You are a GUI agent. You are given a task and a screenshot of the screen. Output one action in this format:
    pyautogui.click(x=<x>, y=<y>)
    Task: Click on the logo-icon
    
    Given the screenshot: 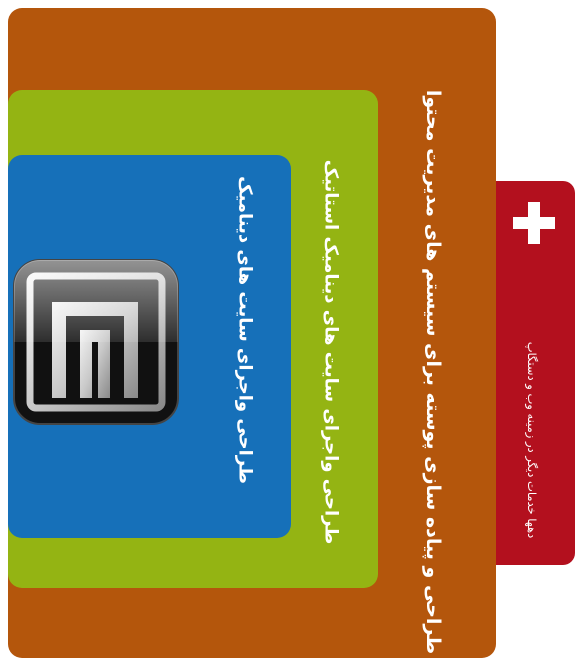 What is the action you would take?
    pyautogui.click(x=96, y=342)
    